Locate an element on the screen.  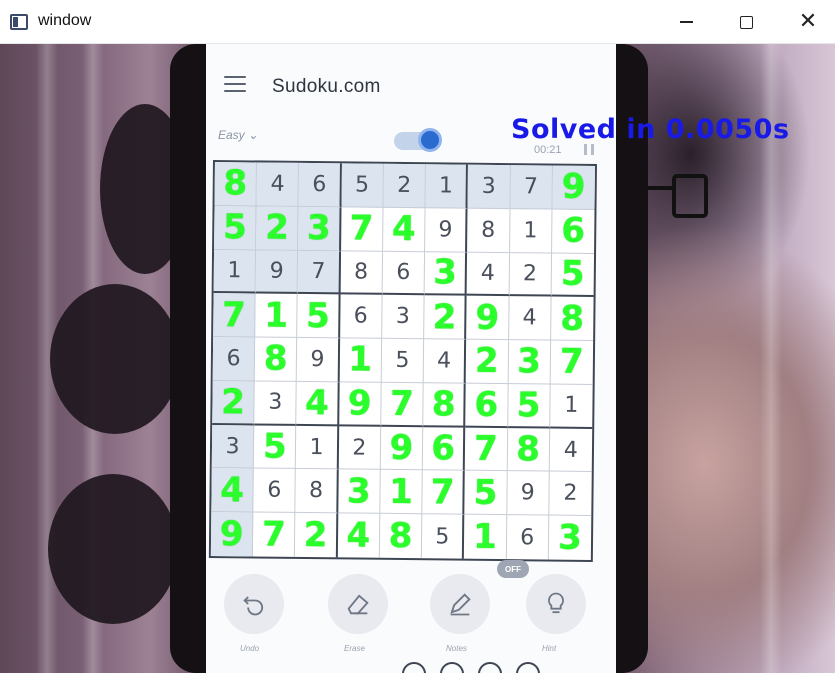
close-button: ✕ is located at coordinates (808, 22).